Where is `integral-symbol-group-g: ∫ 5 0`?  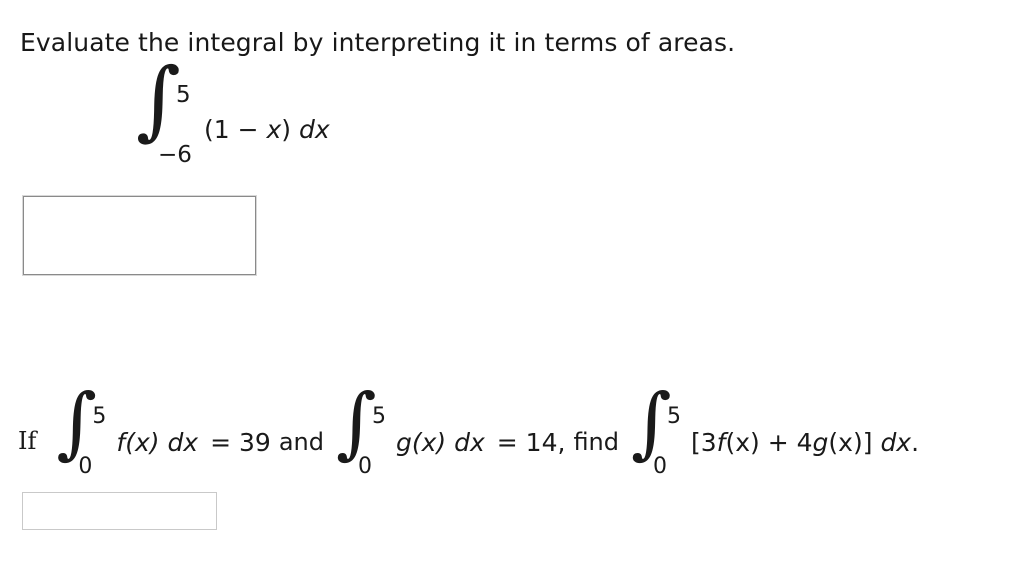
integral-symbol-group-g: ∫ 5 0 is located at coordinates (361, 431).